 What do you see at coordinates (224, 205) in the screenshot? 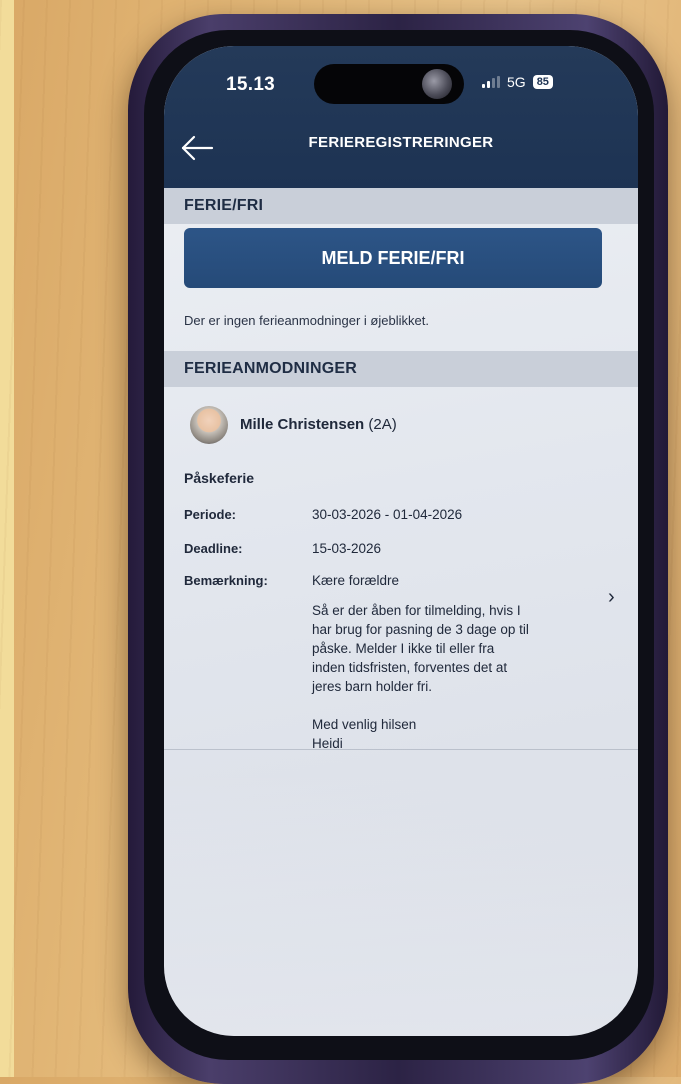
I see `section-title: FERIE/FRI` at bounding box center [224, 205].